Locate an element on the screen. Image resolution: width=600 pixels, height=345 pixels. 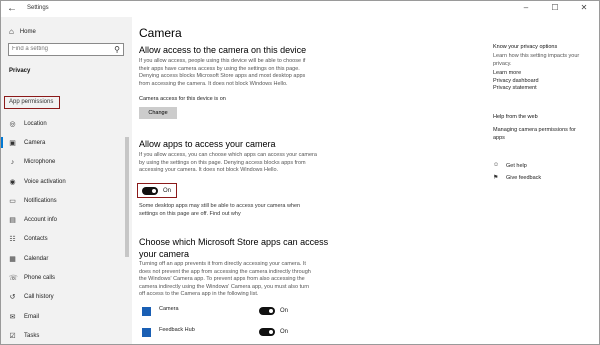
camera-icon: ▣ is located at coordinates (12, 143).